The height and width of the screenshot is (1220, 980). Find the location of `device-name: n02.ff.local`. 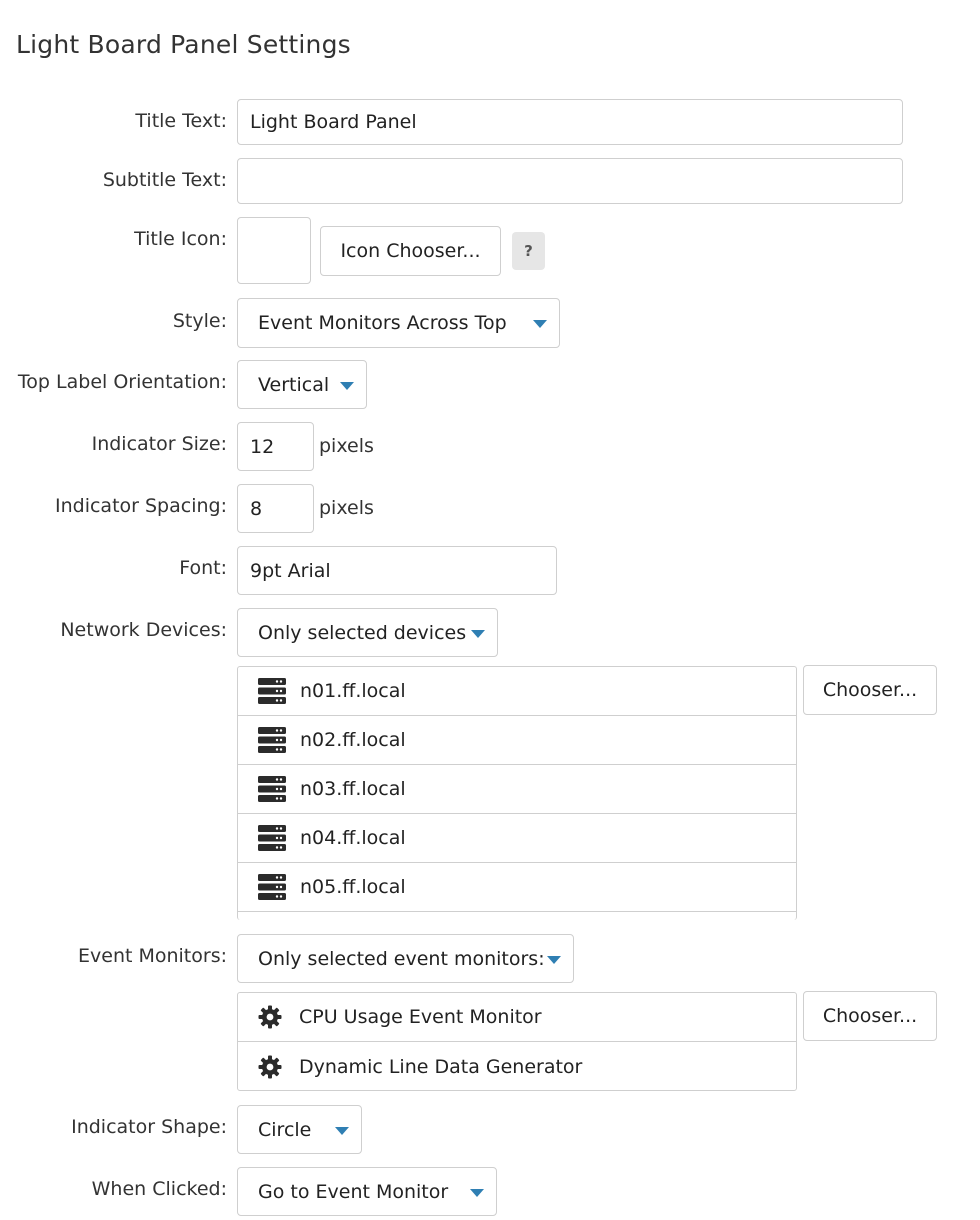

device-name: n02.ff.local is located at coordinates (353, 740).